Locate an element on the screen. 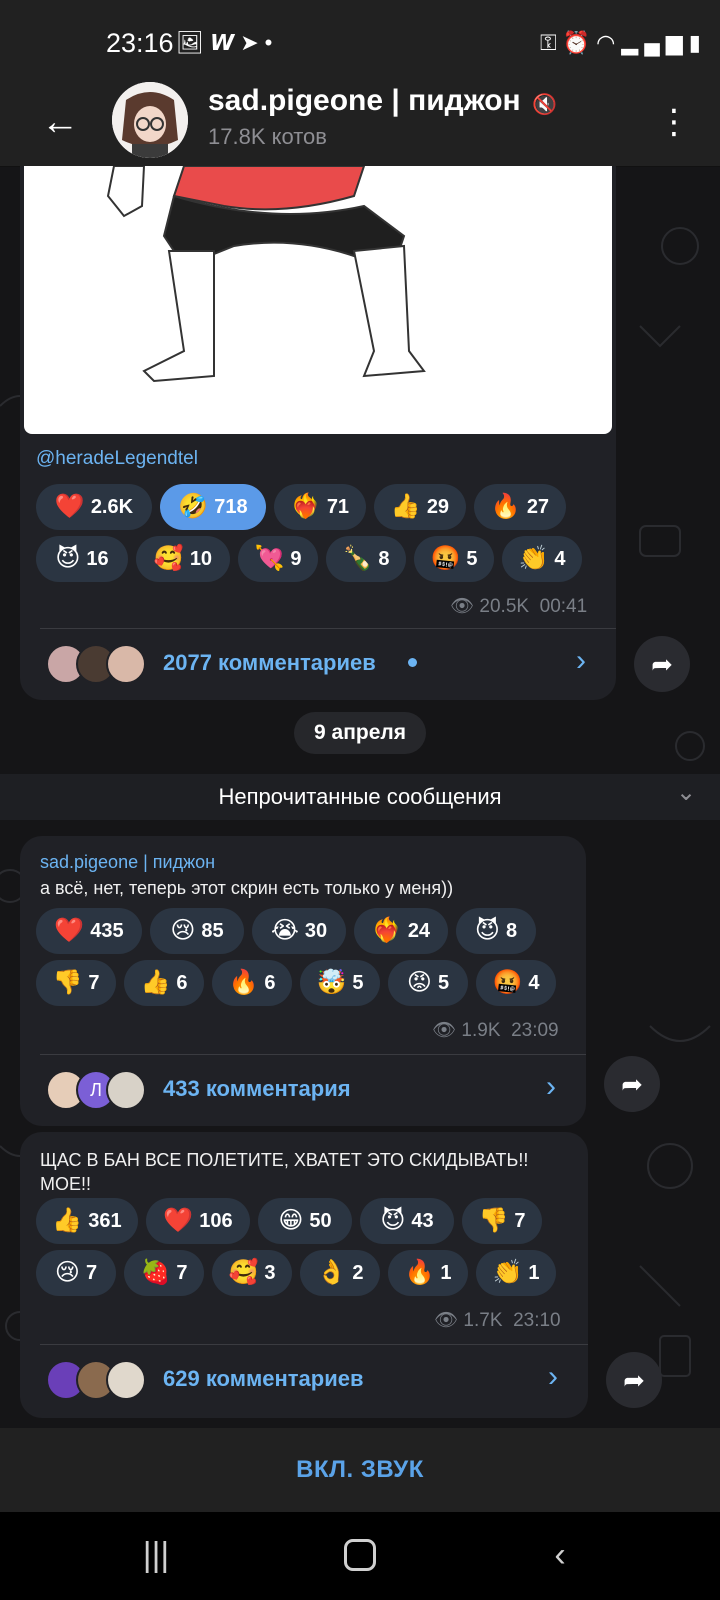 The width and height of the screenshot is (720, 1600). battery-icon: ▮ is located at coordinates (697, 42).